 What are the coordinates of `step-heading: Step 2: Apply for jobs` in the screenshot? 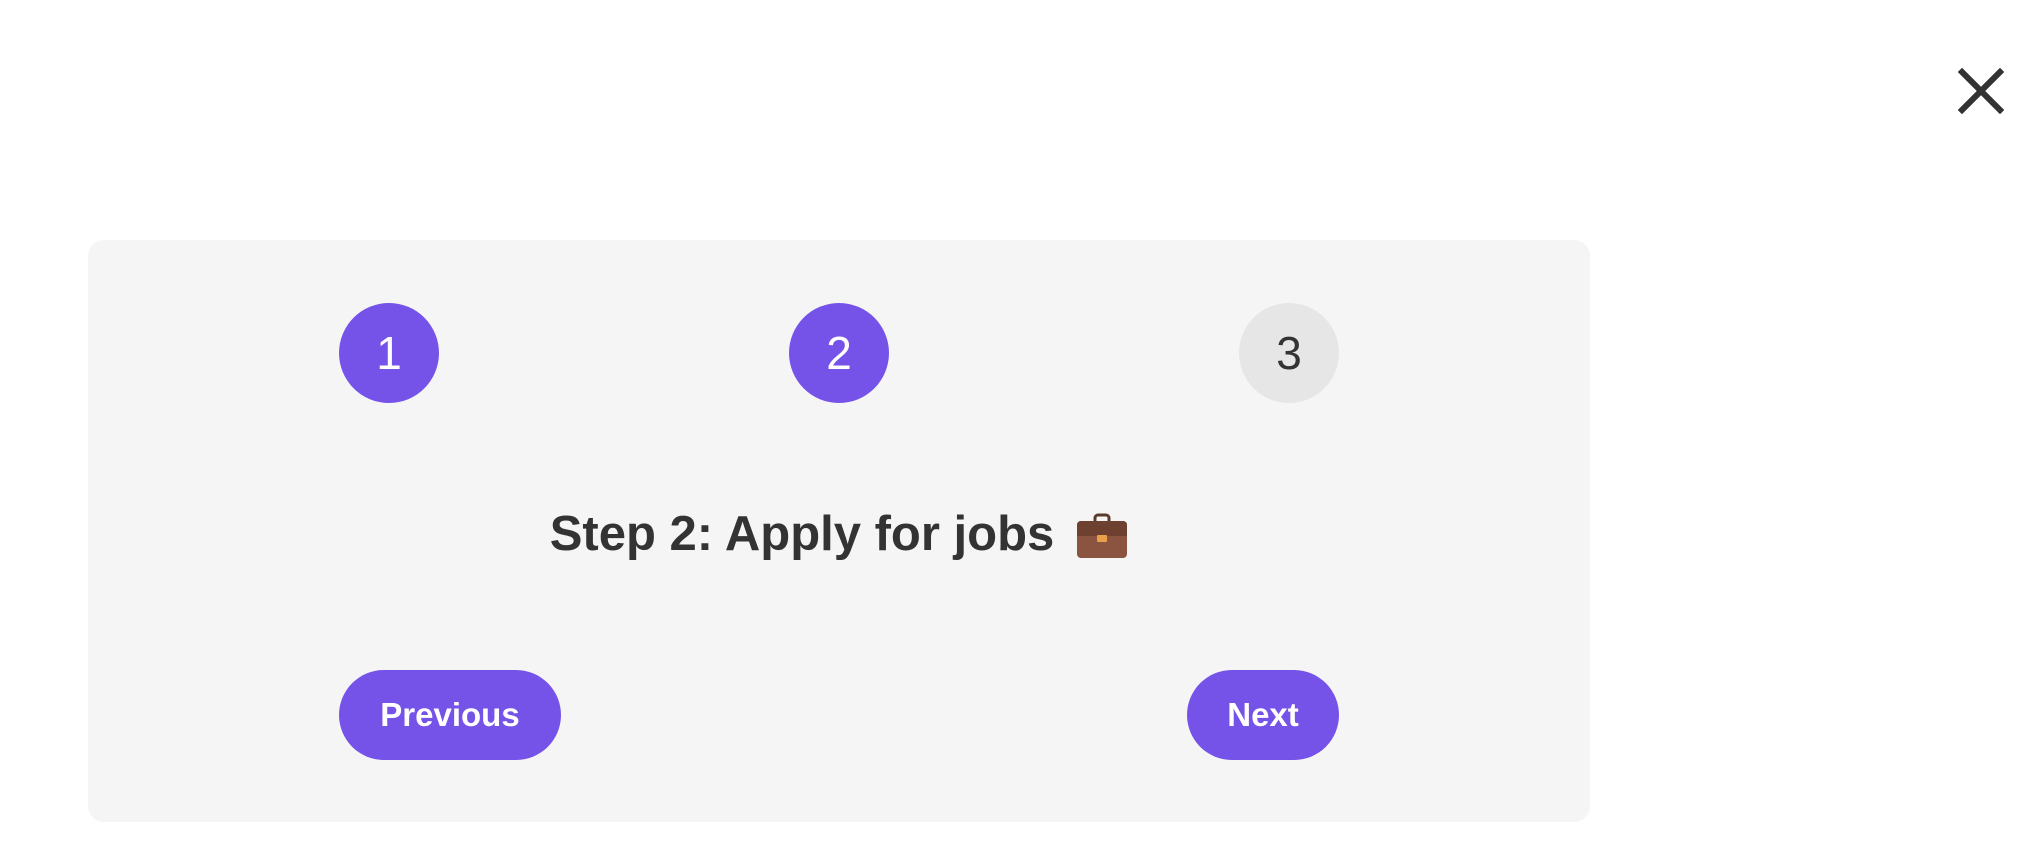 It's located at (839, 534).